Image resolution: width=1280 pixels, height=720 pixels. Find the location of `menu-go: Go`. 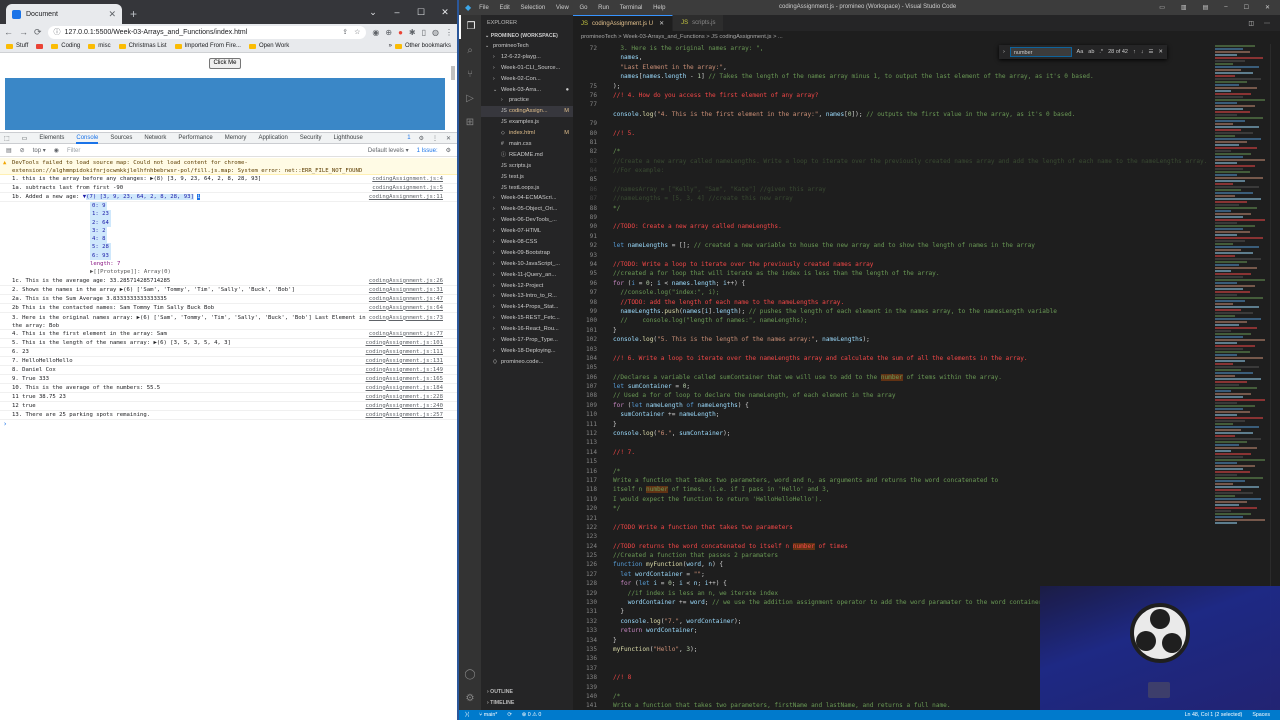

menu-go: Go is located at coordinates (583, 8).